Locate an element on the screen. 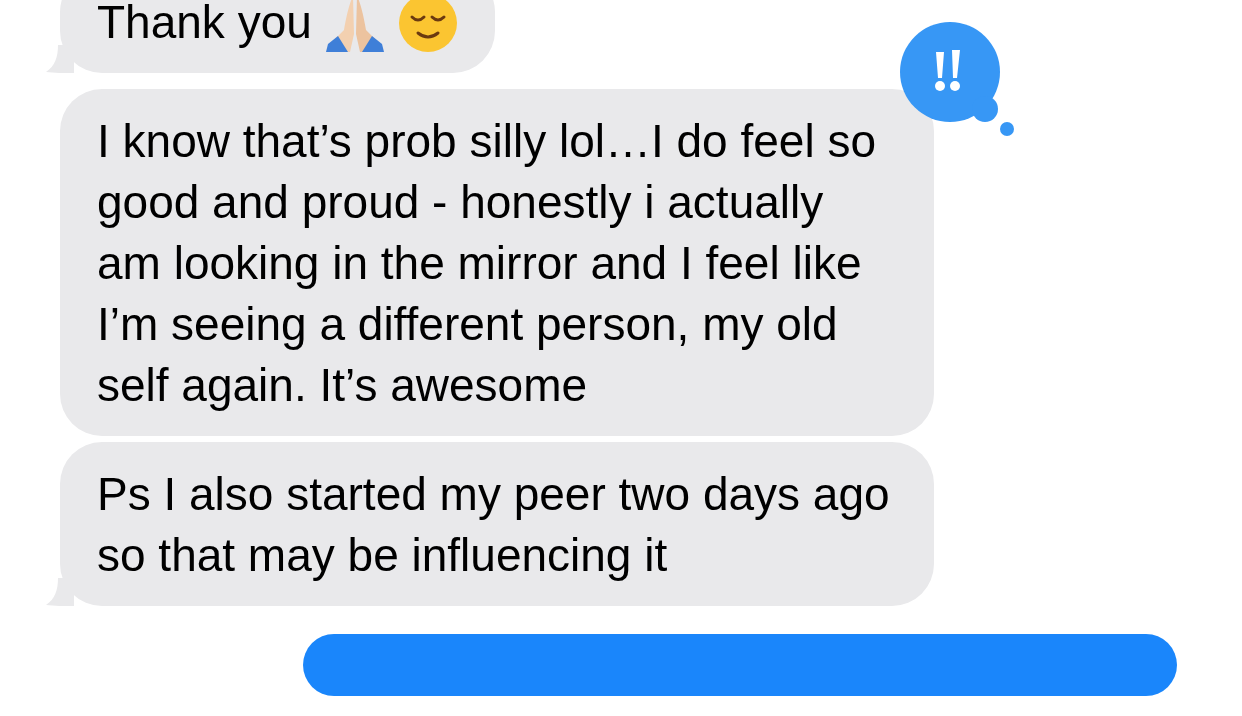  message-text: Thank you is located at coordinates (204, 25).